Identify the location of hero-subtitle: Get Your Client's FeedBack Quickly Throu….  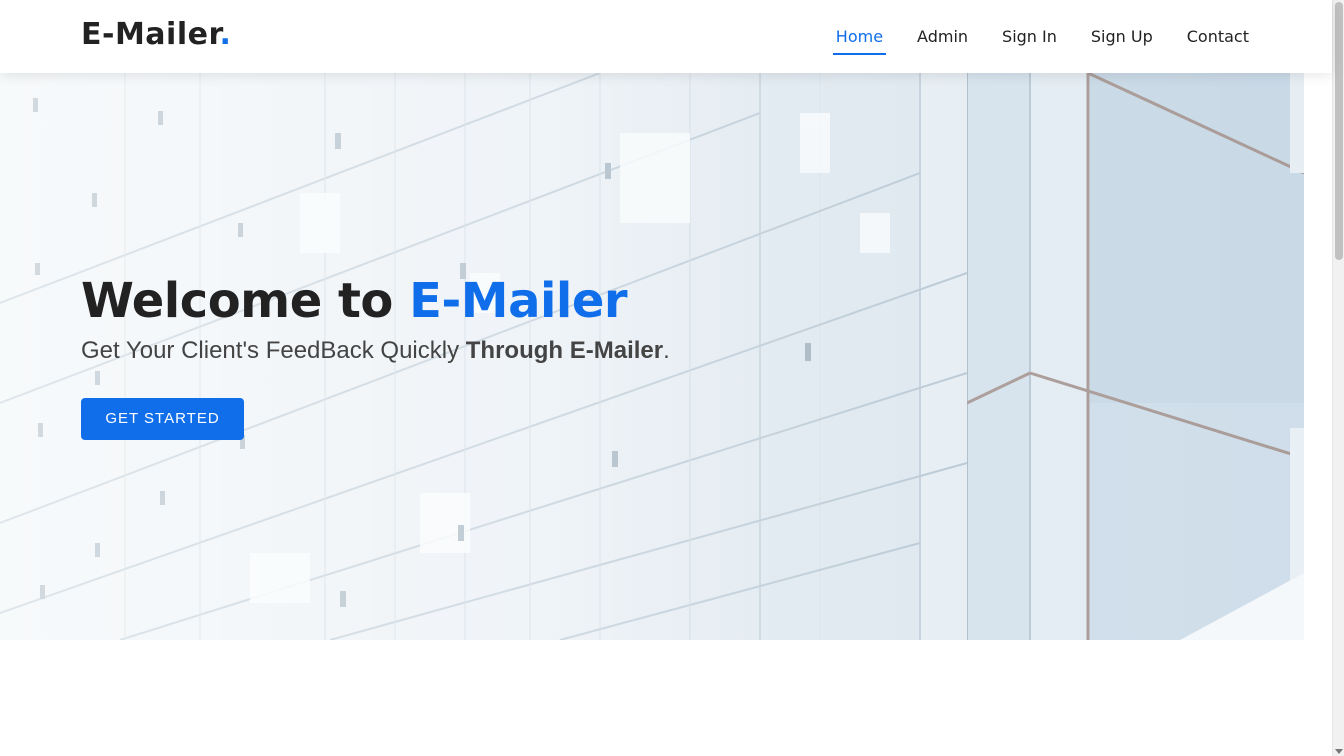
(375, 351).